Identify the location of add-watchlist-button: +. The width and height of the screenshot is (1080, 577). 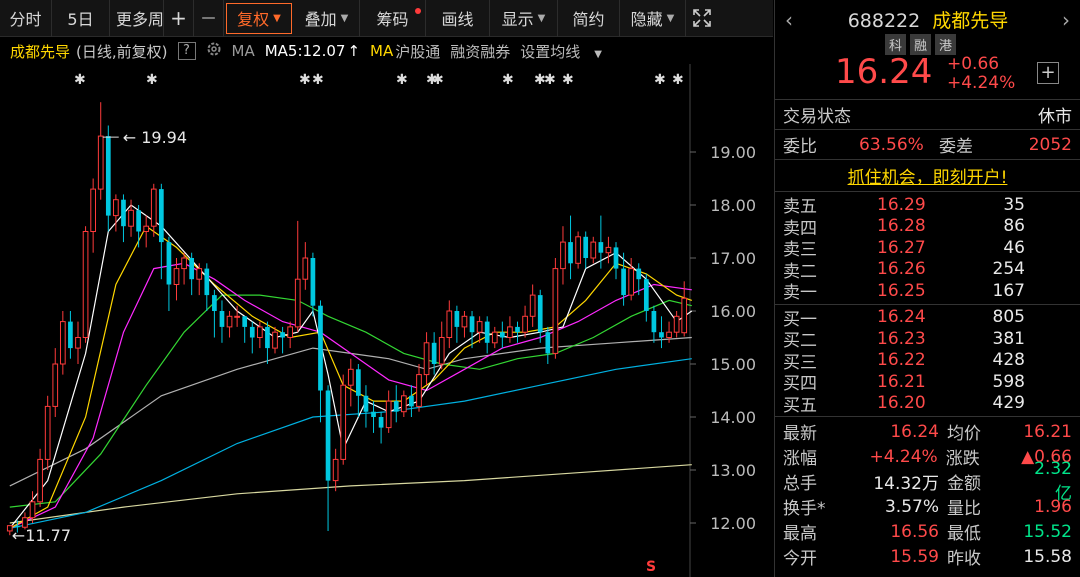
(1048, 73).